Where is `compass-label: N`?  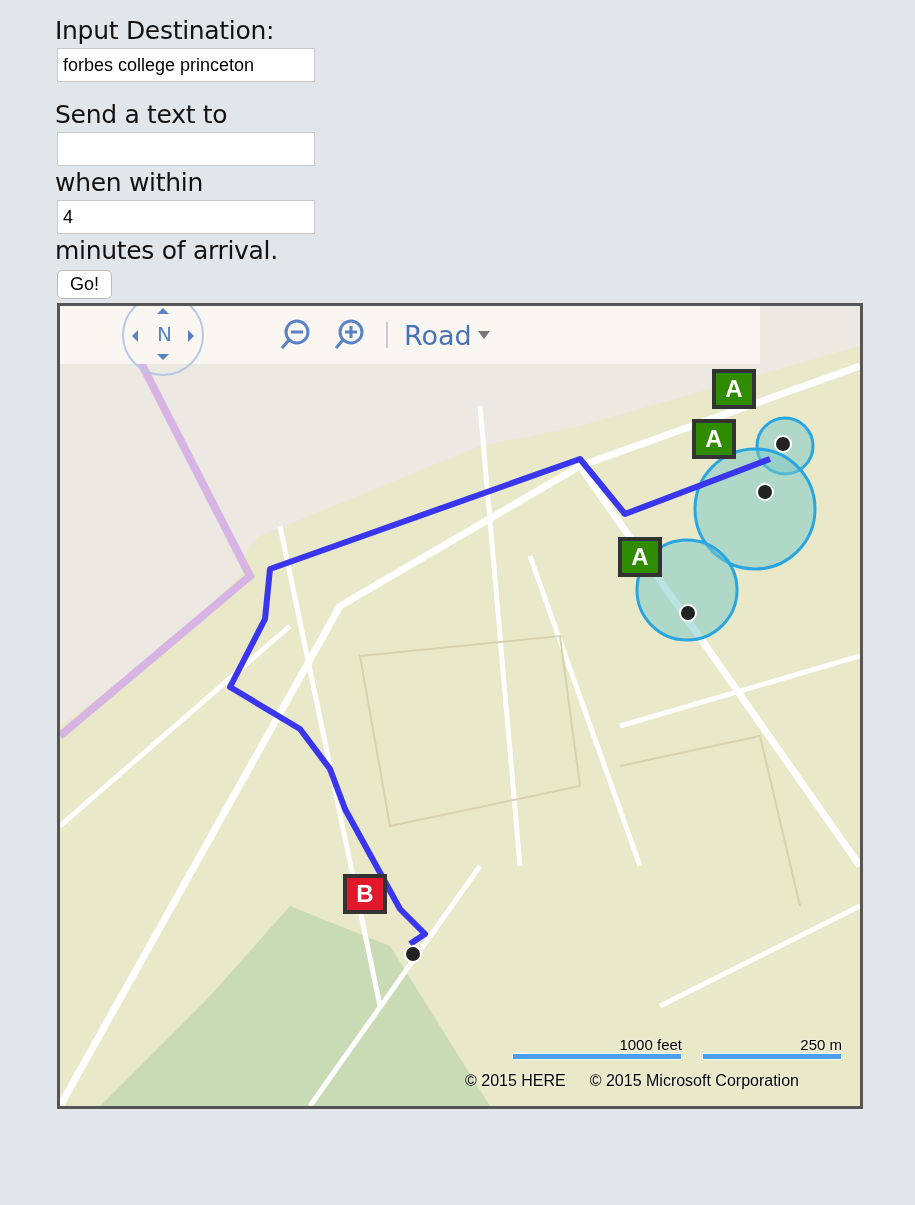 compass-label: N is located at coordinates (164, 334).